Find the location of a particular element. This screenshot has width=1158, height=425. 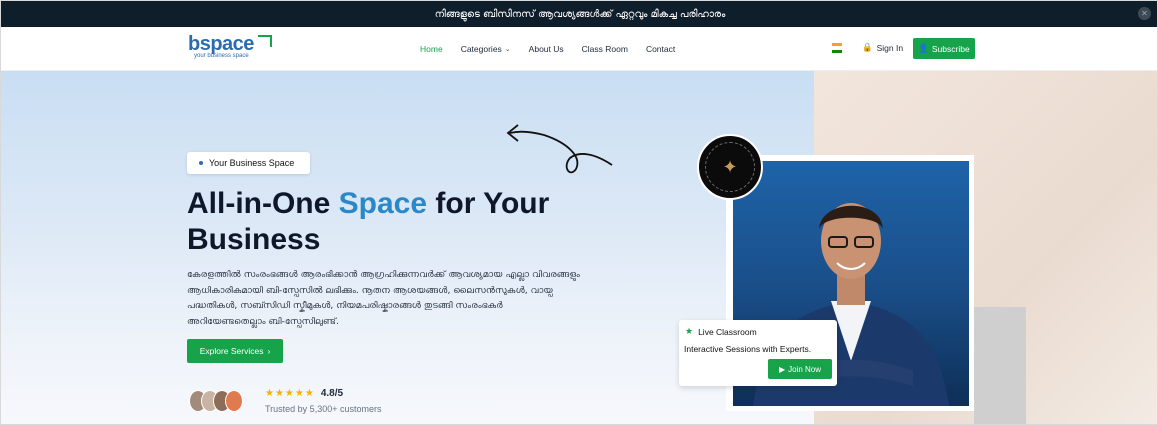

logo-mark-icon is located at coordinates (265, 41).